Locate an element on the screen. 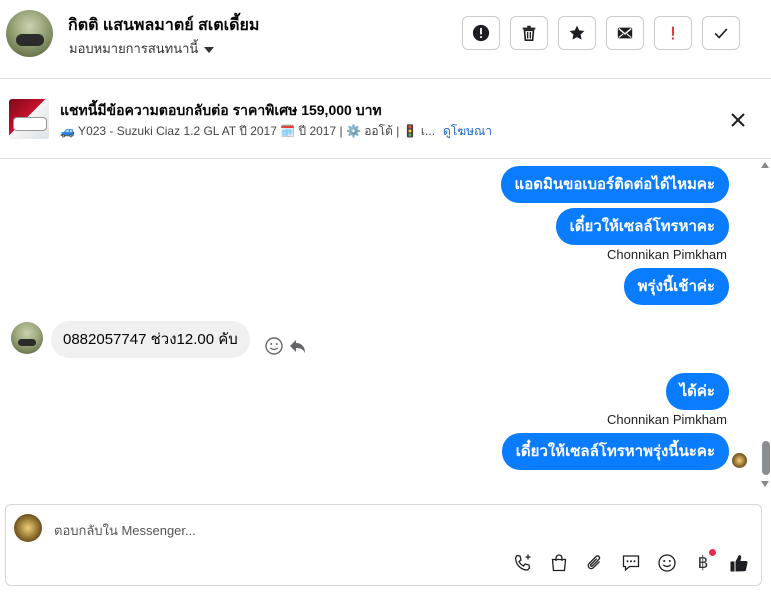 This screenshot has height=592, width=771. notification-dot is located at coordinates (712, 552).